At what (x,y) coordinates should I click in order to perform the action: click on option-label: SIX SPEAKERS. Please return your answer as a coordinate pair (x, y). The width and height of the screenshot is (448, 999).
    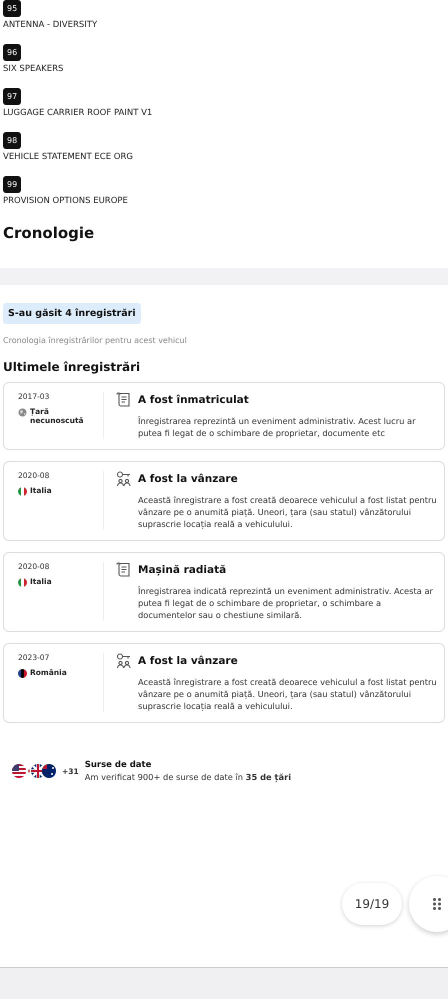
    Looking at the image, I should click on (33, 69).